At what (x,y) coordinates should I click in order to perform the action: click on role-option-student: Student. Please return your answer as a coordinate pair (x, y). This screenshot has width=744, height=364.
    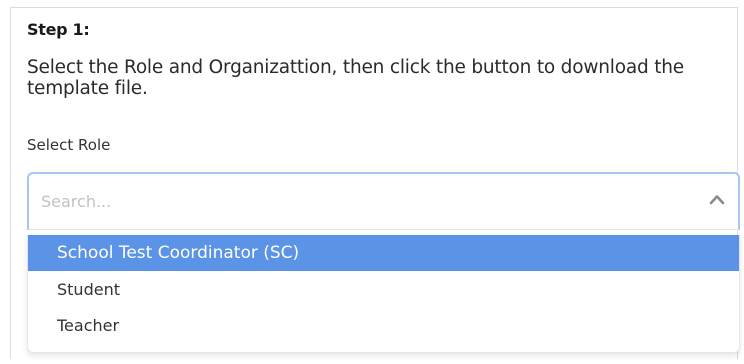
    Looking at the image, I should click on (383, 290).